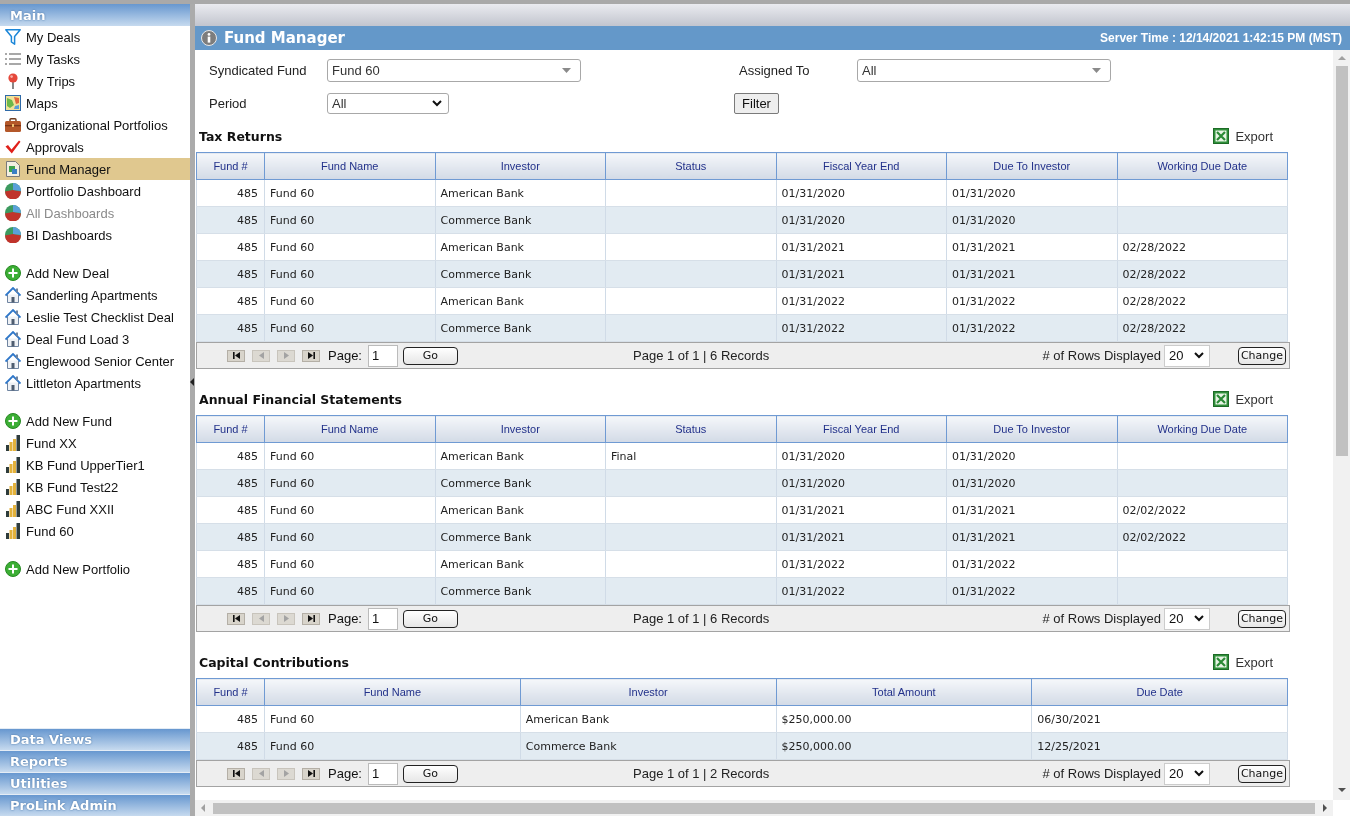  What do you see at coordinates (13, 81) in the screenshot?
I see `map-pin-icon` at bounding box center [13, 81].